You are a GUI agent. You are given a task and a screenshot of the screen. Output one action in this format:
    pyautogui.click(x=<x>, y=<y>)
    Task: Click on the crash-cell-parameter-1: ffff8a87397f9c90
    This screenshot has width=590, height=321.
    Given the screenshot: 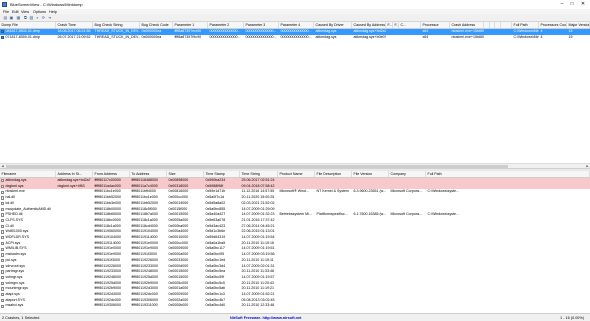 What is the action you would take?
    pyautogui.click(x=188, y=36)
    